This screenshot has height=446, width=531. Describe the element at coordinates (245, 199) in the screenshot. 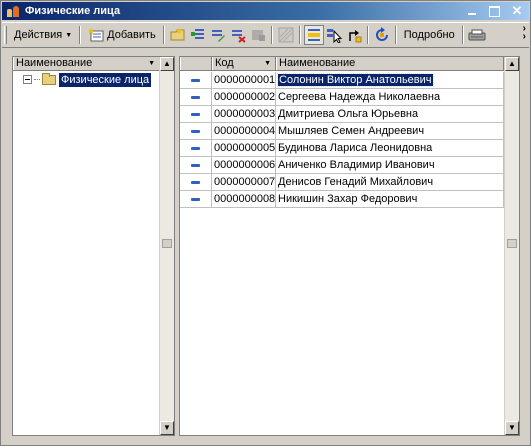

I see `cell-code: 0000000008` at that location.